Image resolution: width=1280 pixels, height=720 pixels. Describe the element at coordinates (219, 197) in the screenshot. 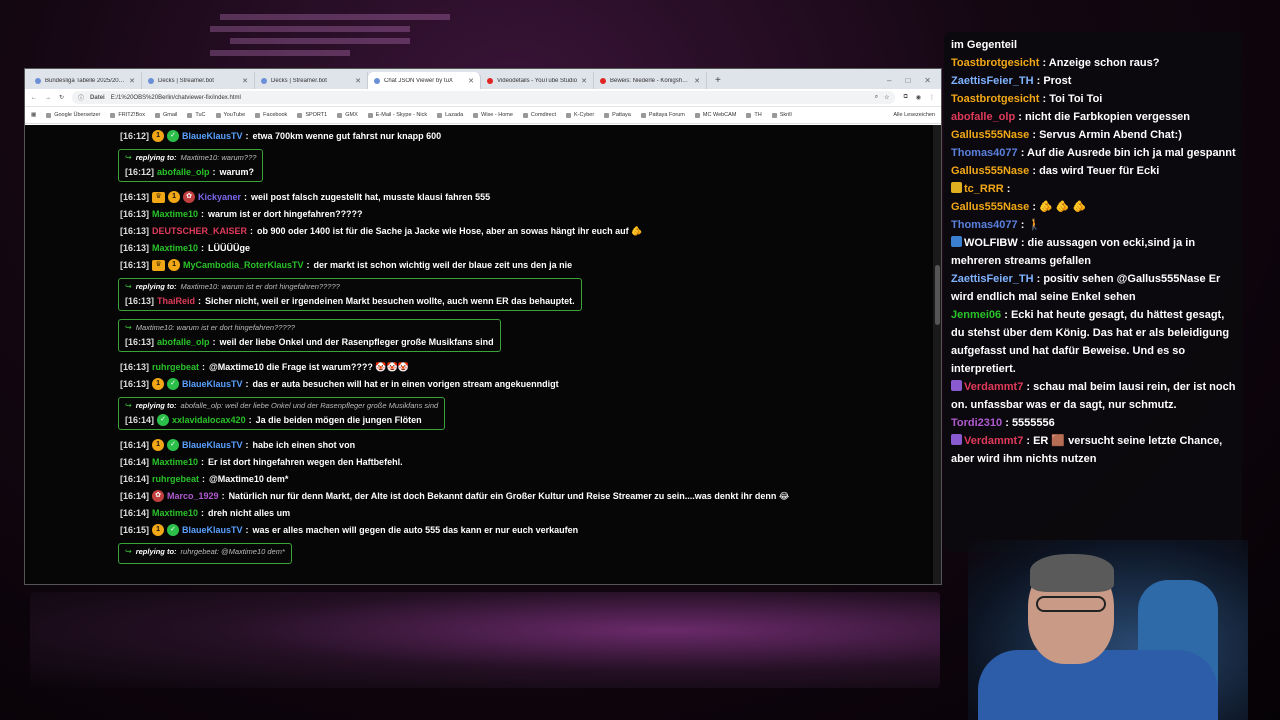

I see `message-username: Kickyaner` at that location.